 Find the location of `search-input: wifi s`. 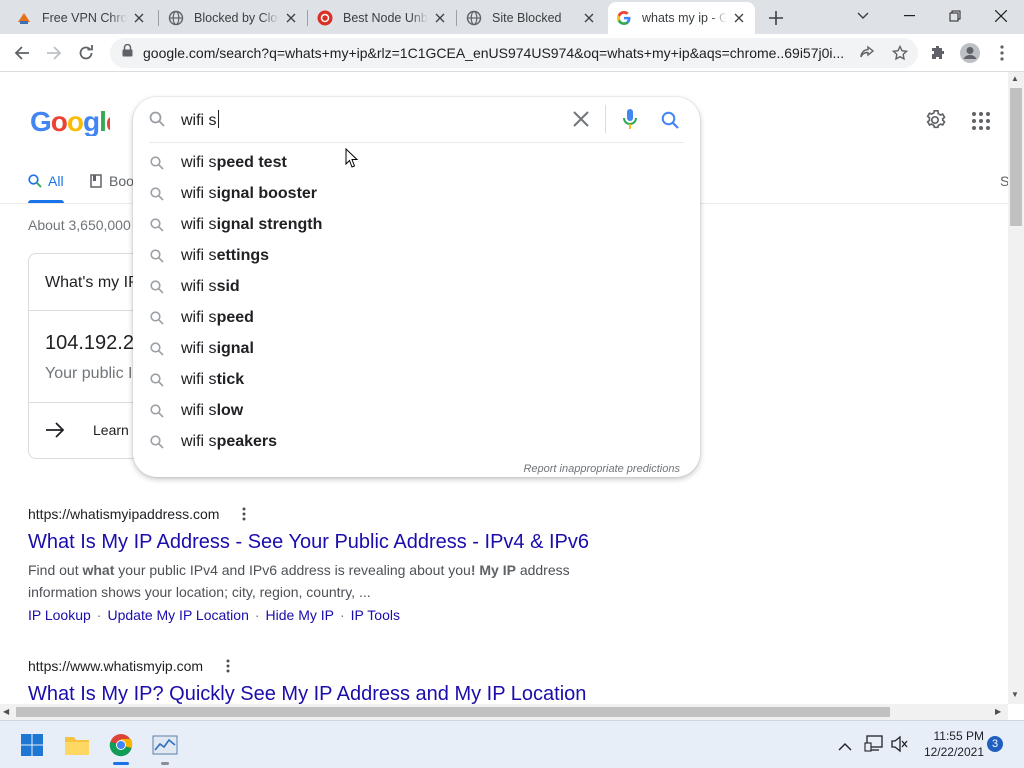

search-input: wifi s is located at coordinates (200, 120).